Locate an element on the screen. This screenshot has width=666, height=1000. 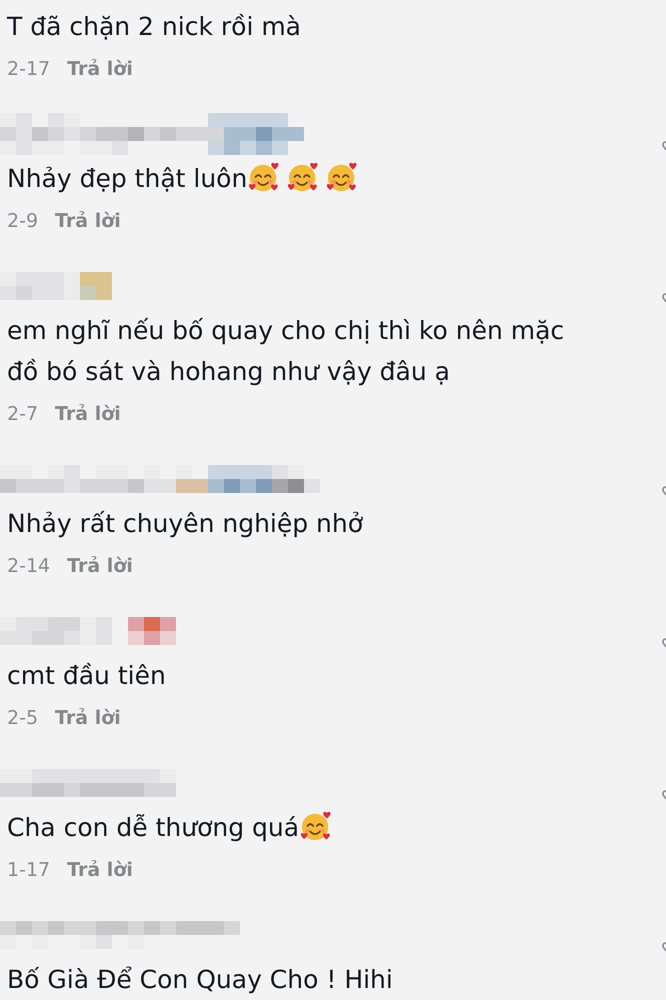
comment-date: 2-17 is located at coordinates (28, 69).